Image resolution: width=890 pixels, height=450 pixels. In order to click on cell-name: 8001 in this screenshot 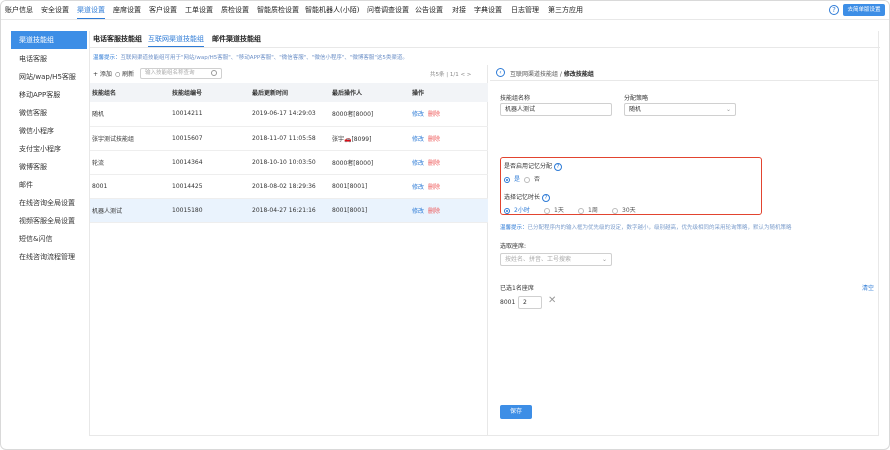, I will do `click(130, 186)`.